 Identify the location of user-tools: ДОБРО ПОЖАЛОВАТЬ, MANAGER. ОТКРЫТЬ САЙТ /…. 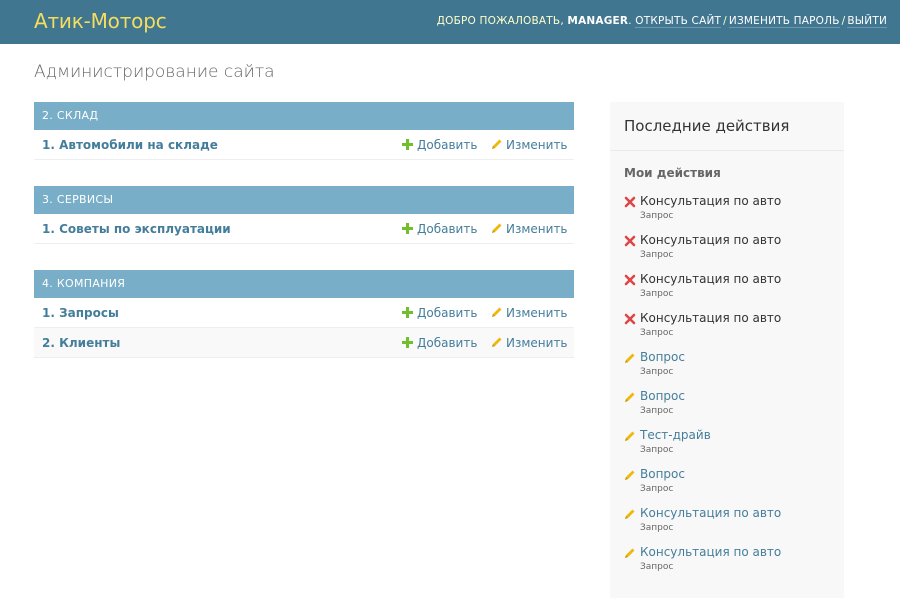
(661, 21).